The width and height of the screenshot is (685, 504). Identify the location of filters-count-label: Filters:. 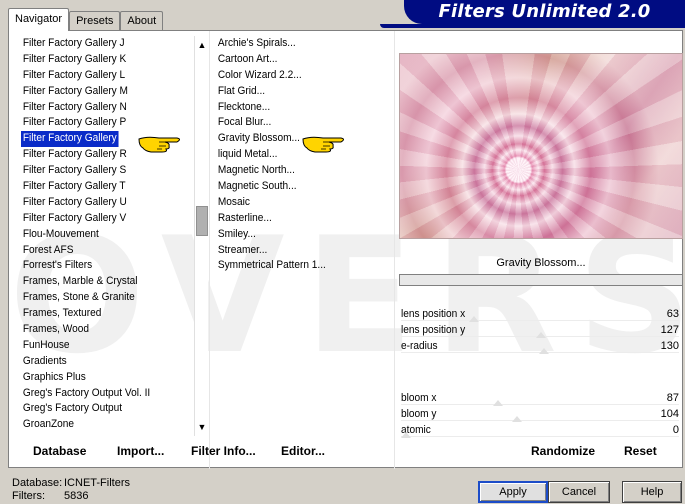
(28, 496).